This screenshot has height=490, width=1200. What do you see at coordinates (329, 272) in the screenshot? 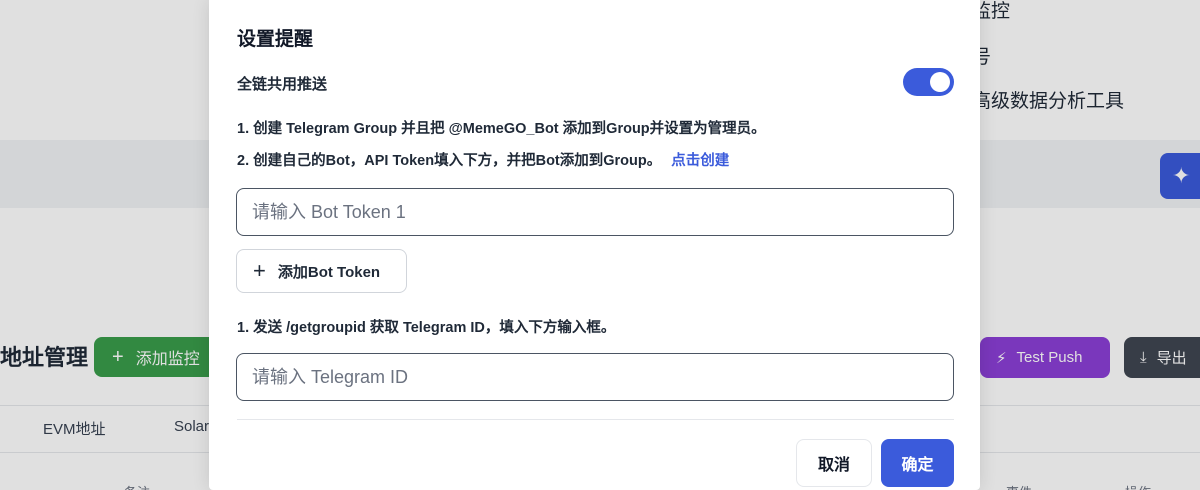
I see `add-bot-token-label: 添加Bot Token` at bounding box center [329, 272].